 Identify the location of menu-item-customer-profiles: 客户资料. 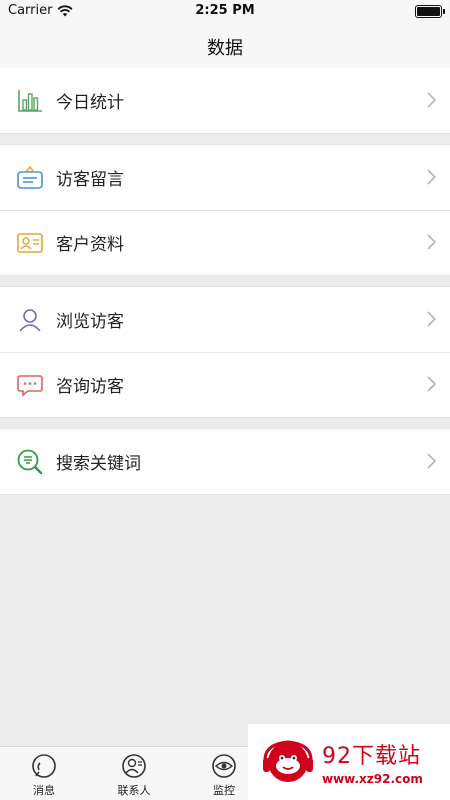
(225, 242).